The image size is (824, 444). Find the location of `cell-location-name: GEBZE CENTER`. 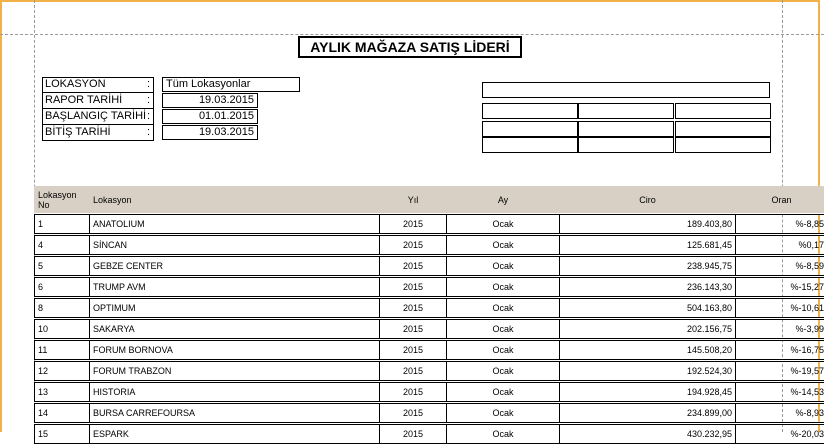

cell-location-name: GEBZE CENTER is located at coordinates (235, 266).